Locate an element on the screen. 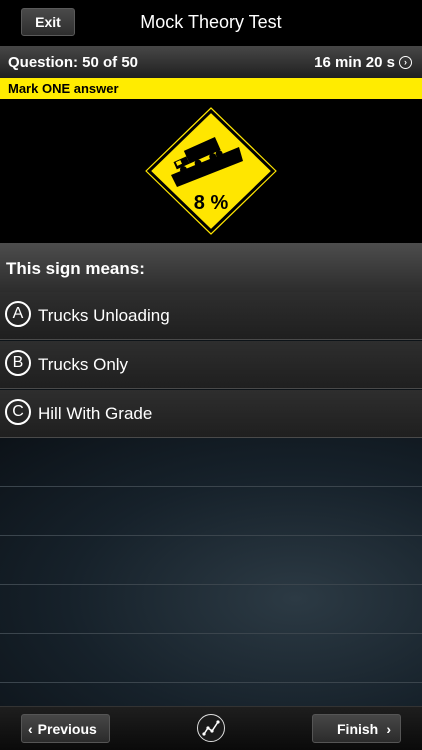 This screenshot has height=750, width=422. sign-grade-text: 8 % is located at coordinates (211, 203).